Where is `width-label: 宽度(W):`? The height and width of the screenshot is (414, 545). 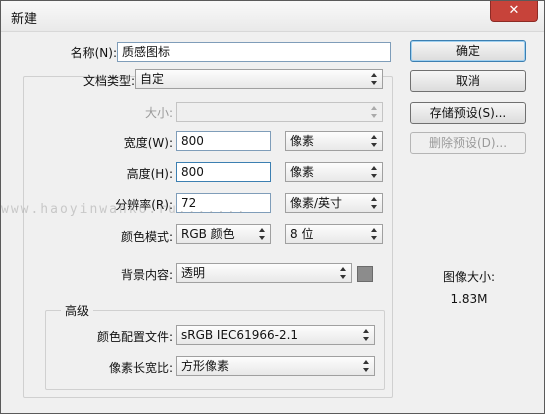
width-label: 宽度(W): is located at coordinates (148, 143).